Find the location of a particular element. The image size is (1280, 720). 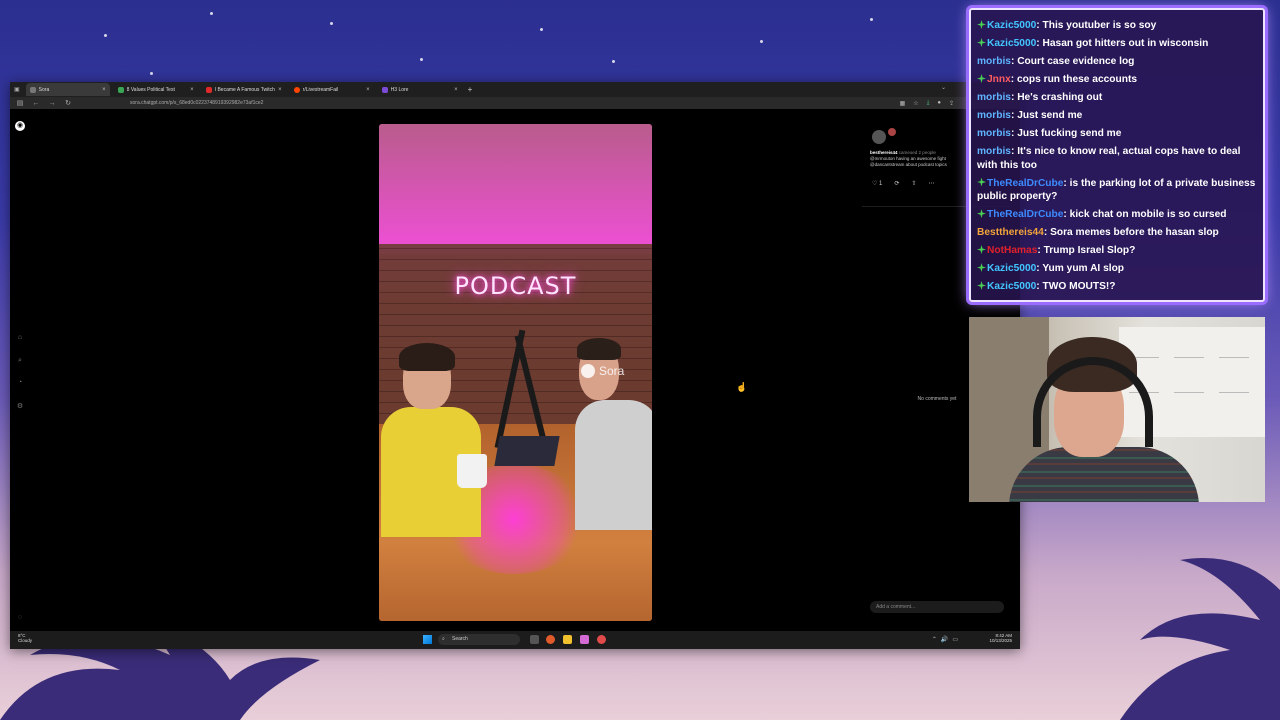

tab-youtube: I Became A Famous Twitch Str... × is located at coordinates (244, 89).